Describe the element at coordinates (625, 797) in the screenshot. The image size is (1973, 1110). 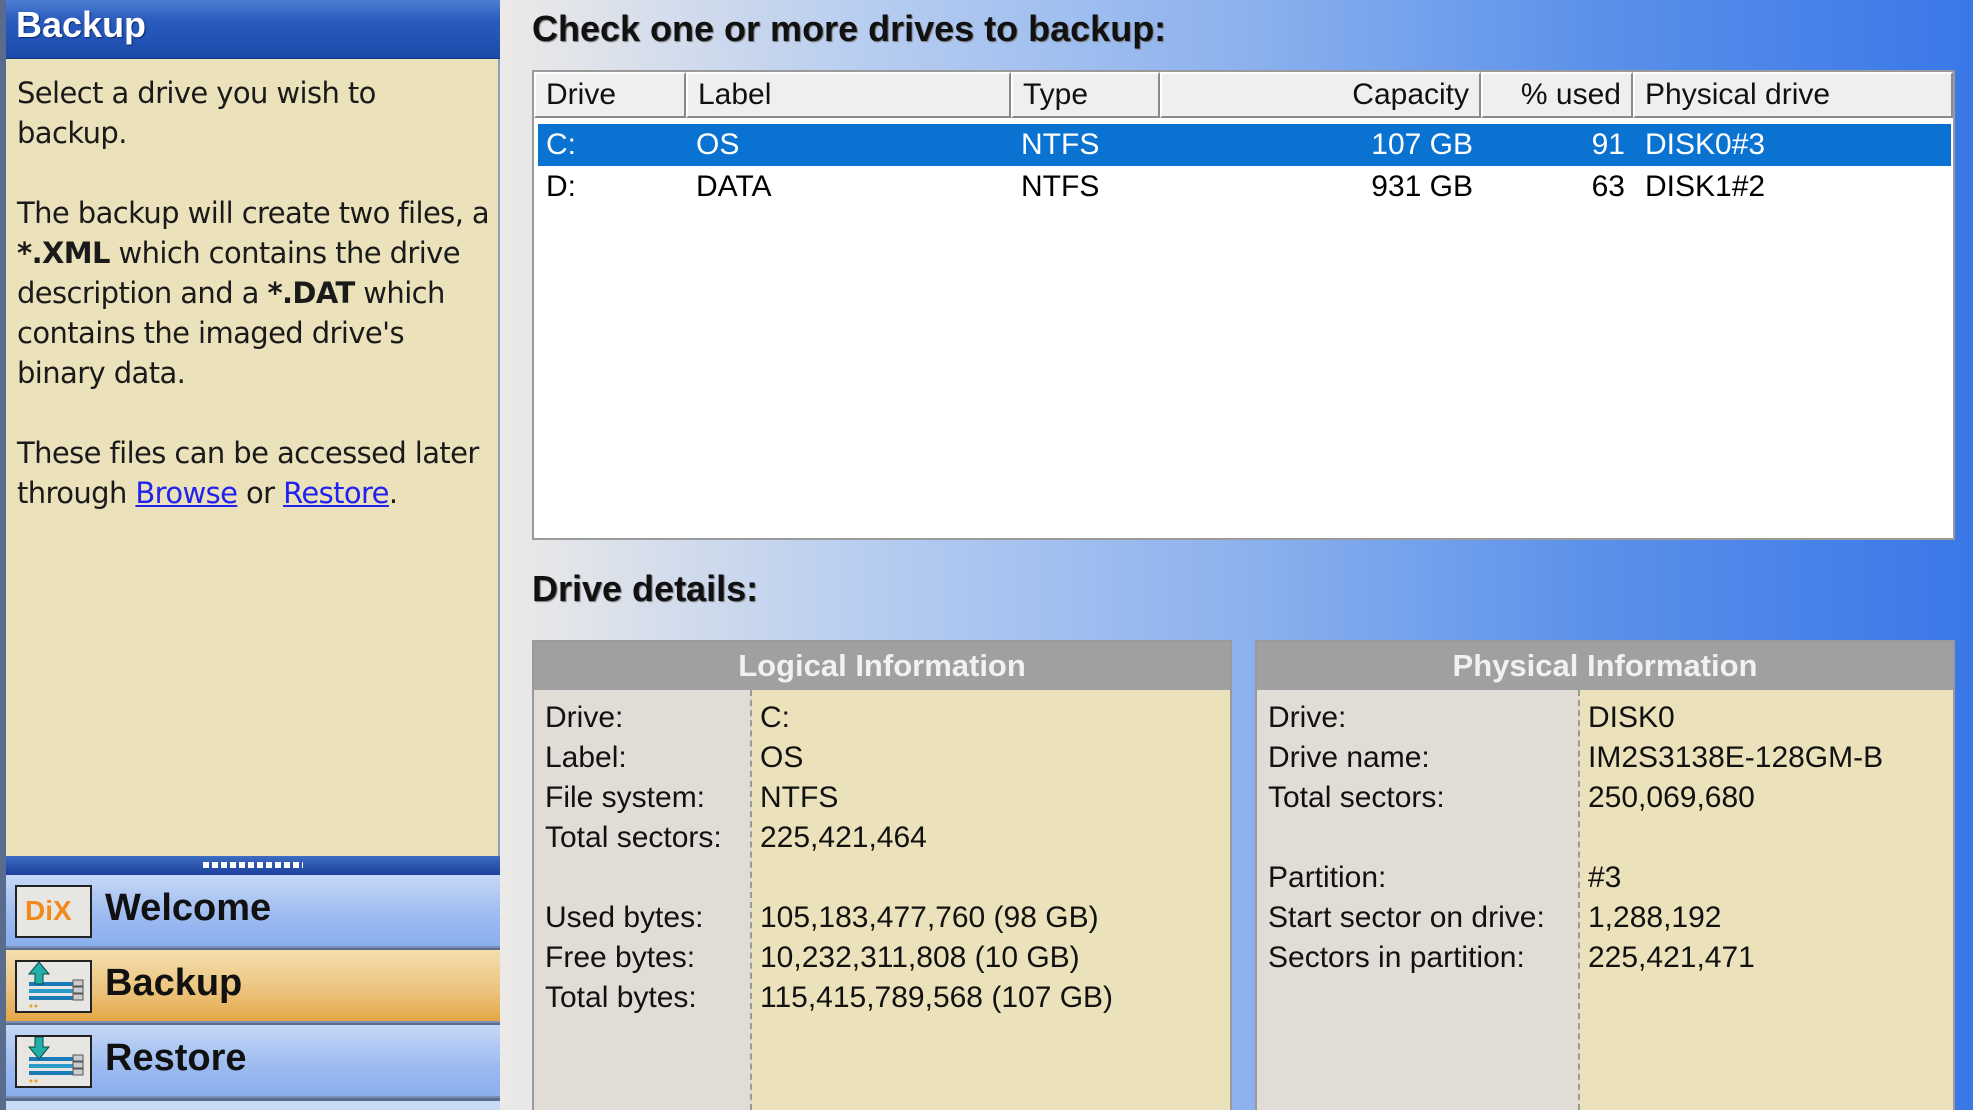
I see `field-label: File system:` at that location.